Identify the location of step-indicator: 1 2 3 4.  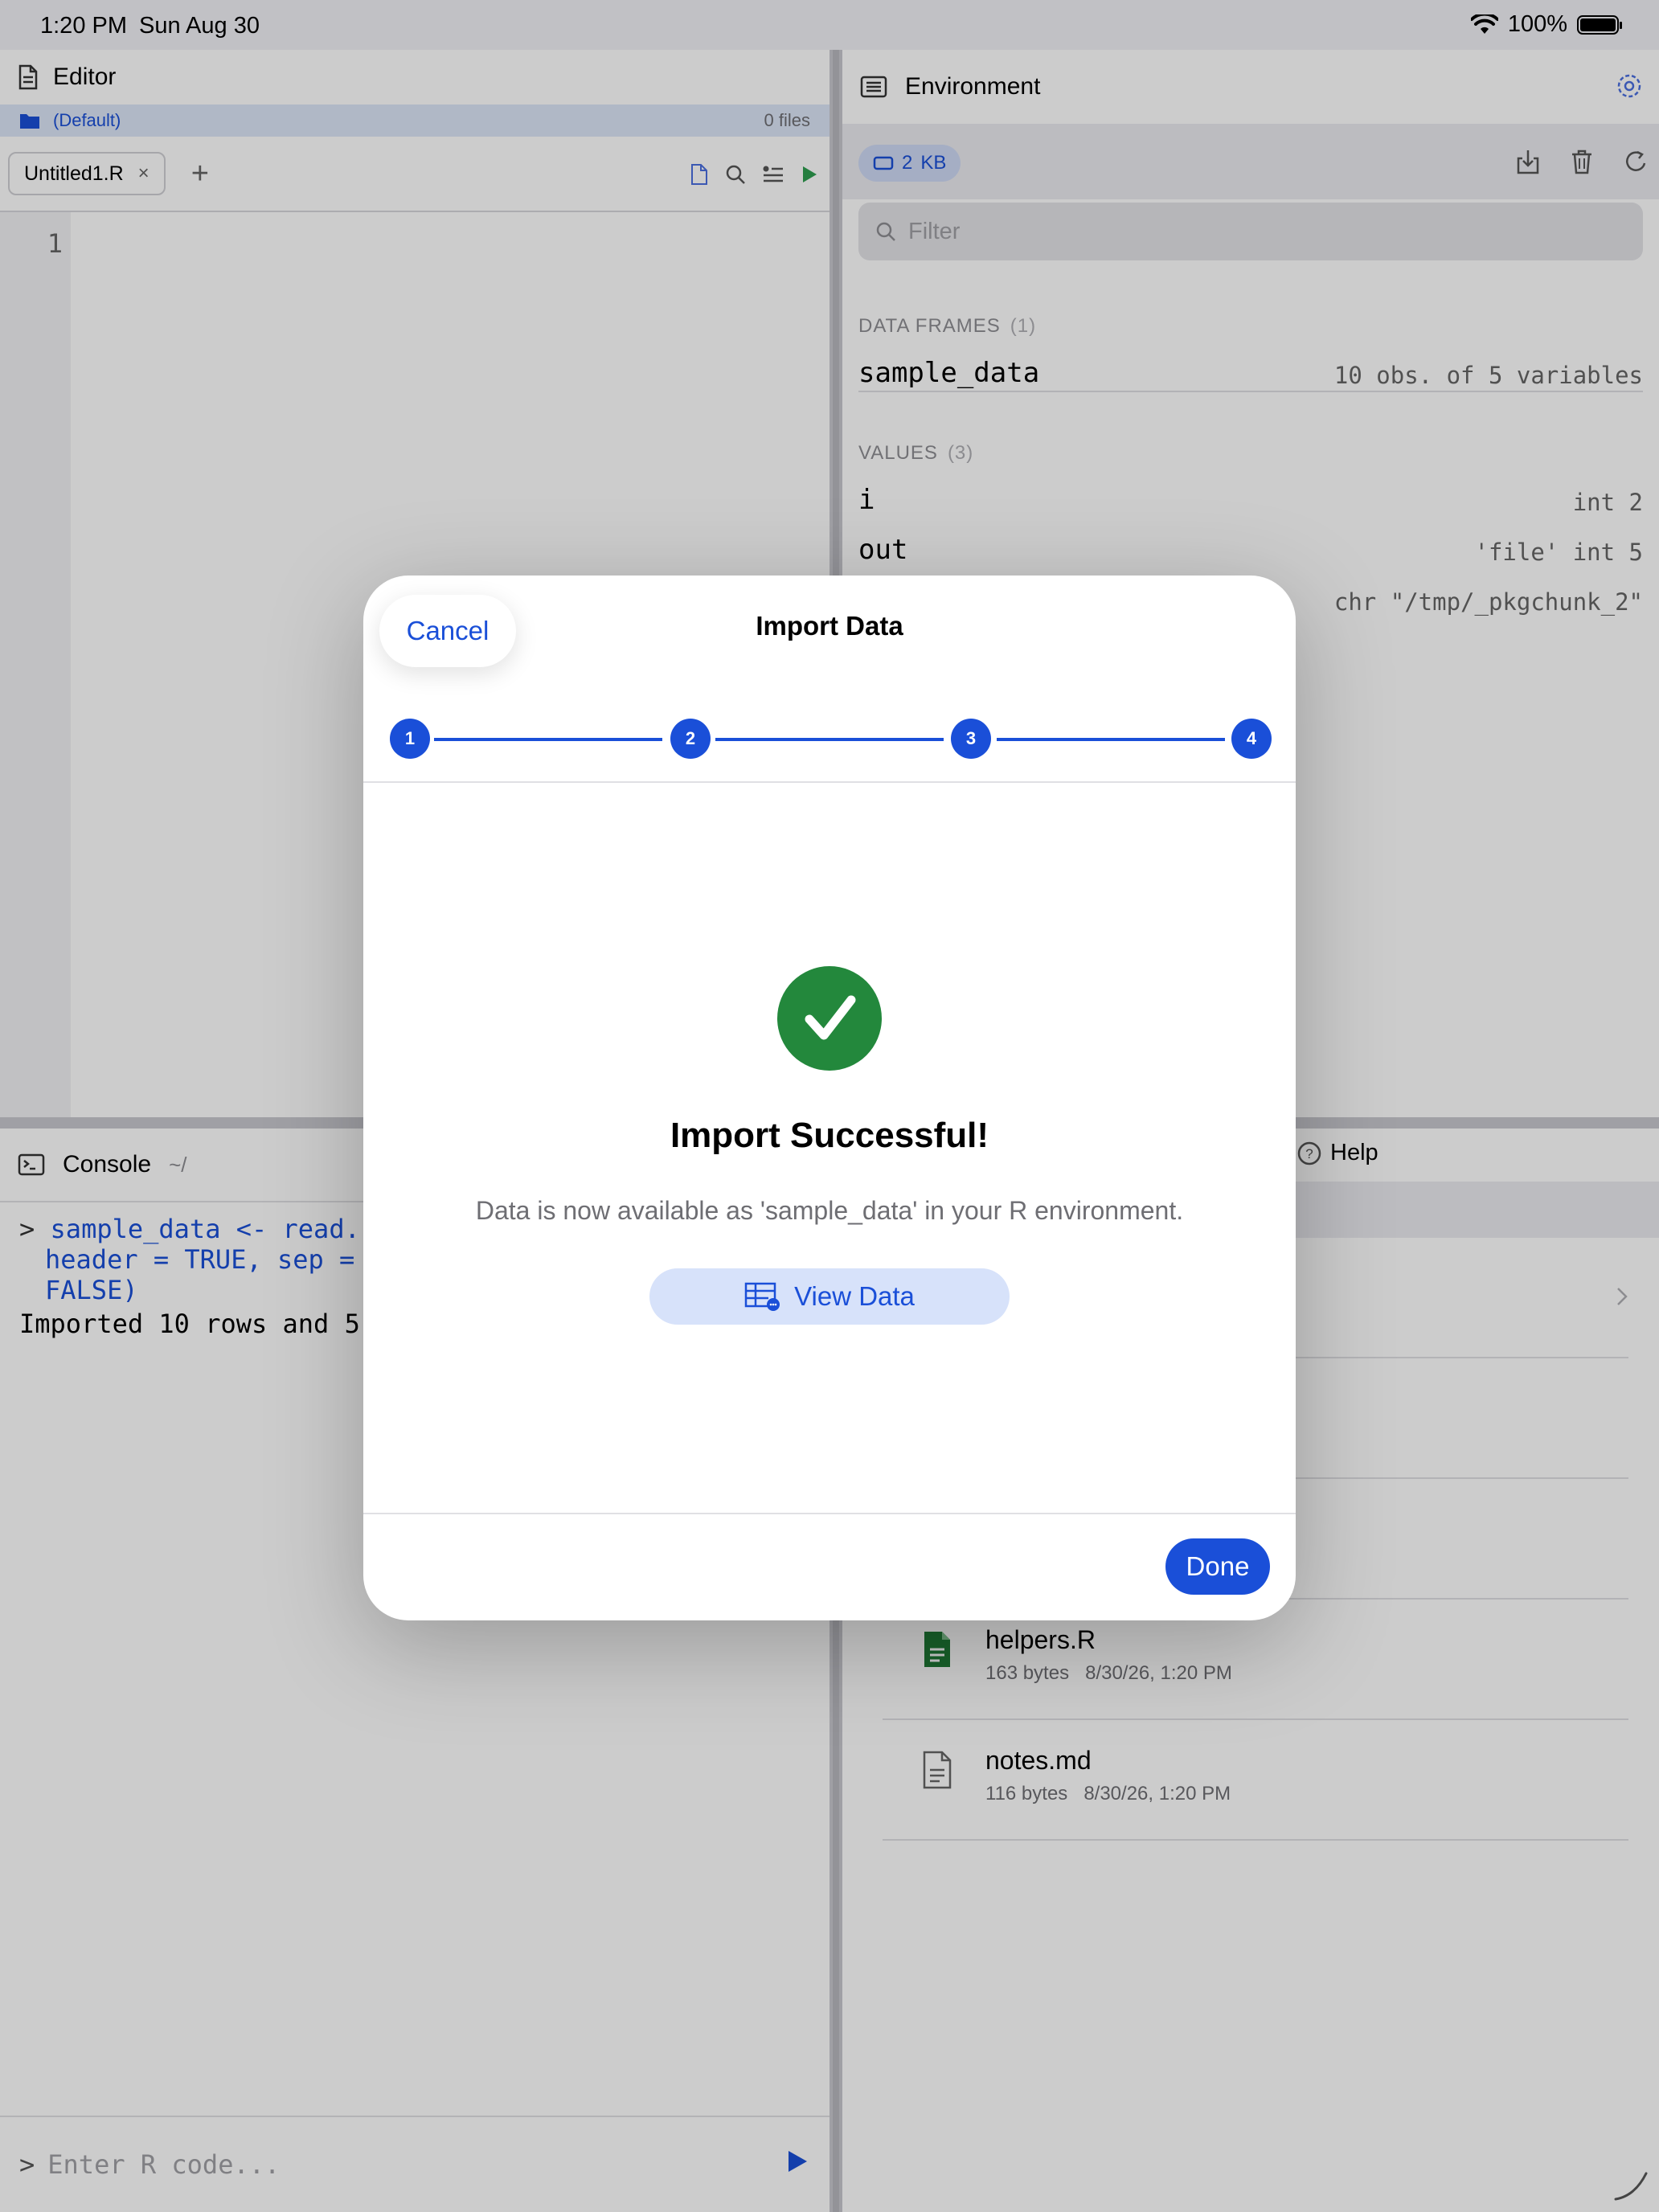
(829, 743).